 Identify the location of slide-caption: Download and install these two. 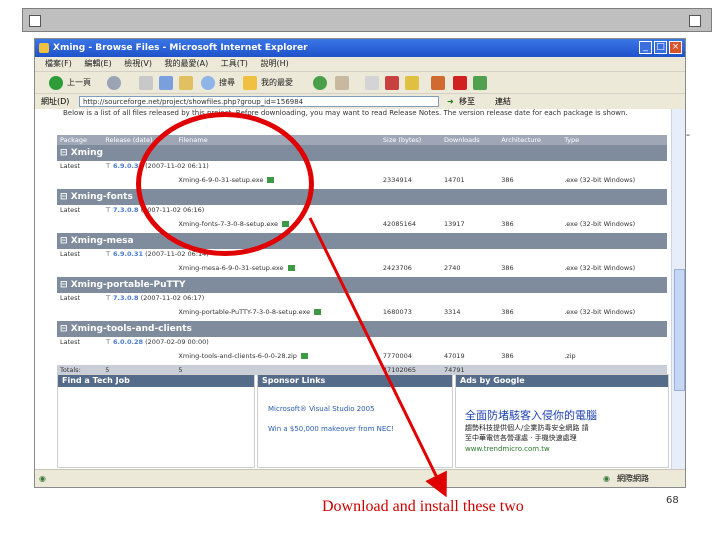
(423, 506).